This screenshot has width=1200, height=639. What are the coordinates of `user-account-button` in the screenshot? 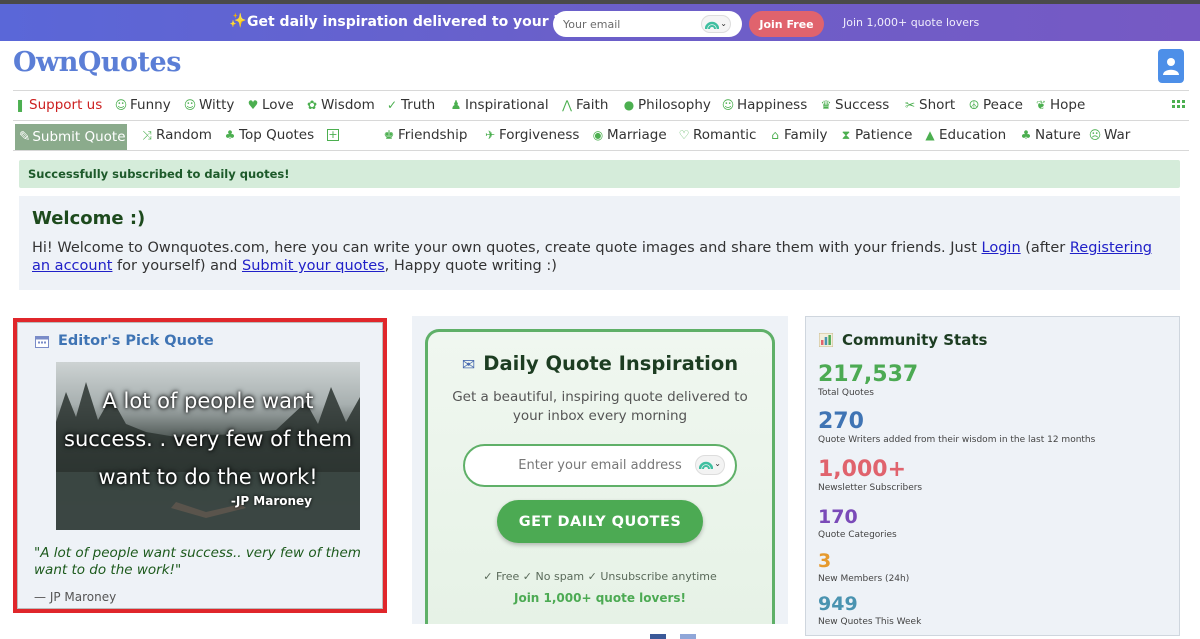 It's located at (1171, 66).